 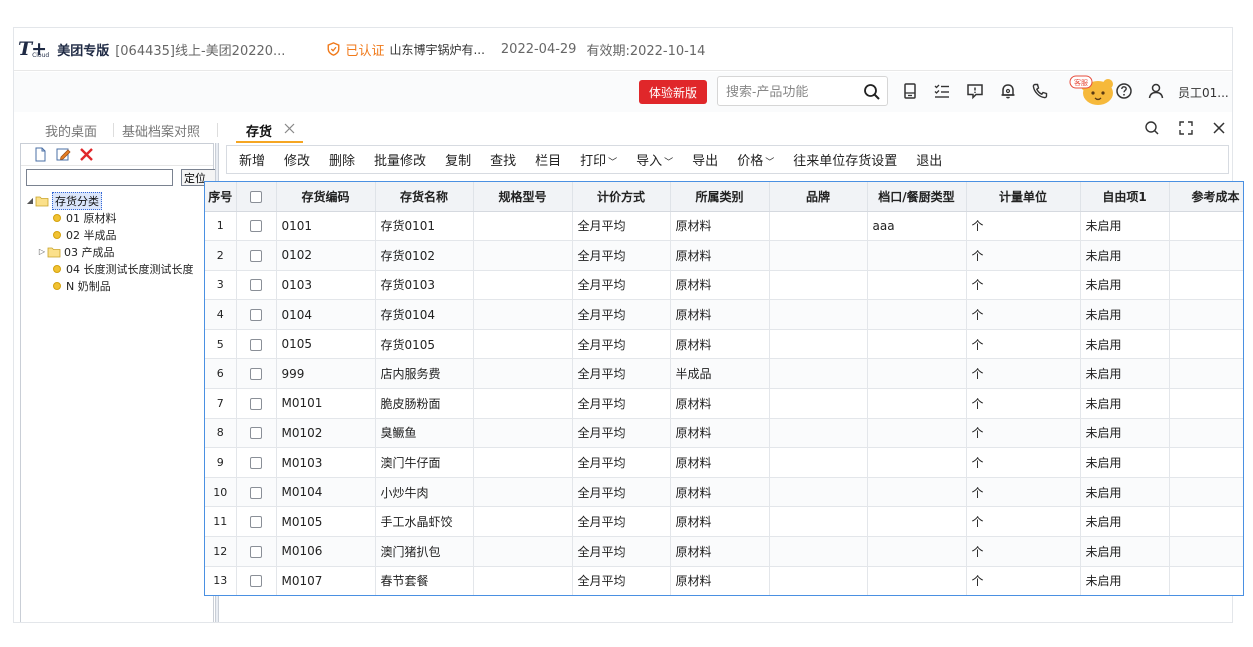 What do you see at coordinates (872, 92) in the screenshot?
I see `search-icon` at bounding box center [872, 92].